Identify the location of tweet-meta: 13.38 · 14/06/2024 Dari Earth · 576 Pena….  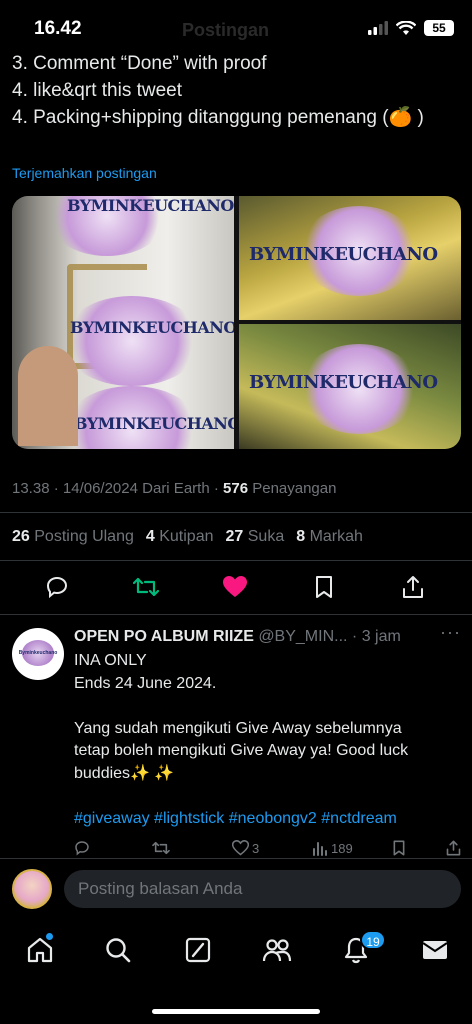
(174, 488).